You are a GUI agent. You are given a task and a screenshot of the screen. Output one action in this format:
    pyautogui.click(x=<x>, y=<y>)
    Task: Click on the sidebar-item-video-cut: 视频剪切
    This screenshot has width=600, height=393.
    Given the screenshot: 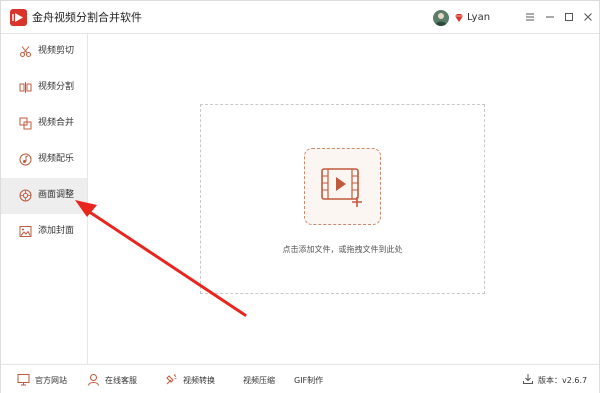 What is the action you would take?
    pyautogui.click(x=44, y=52)
    